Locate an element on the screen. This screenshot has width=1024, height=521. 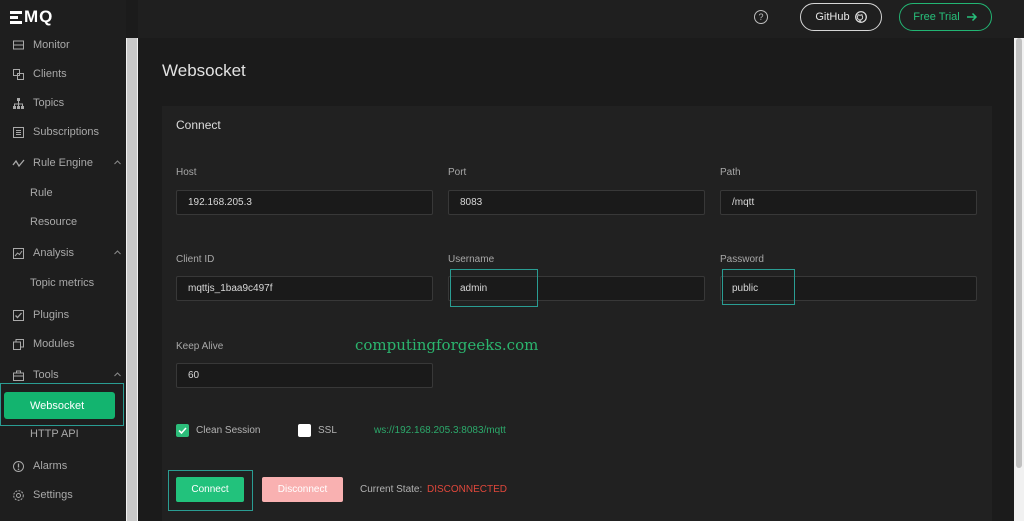
host-input: 192.168.205.3 is located at coordinates (304, 202).